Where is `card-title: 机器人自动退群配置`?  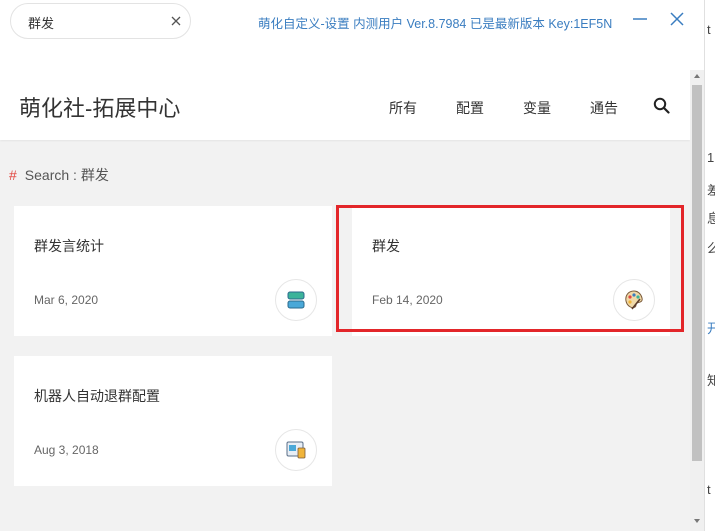 card-title: 机器人自动退群配置 is located at coordinates (97, 396).